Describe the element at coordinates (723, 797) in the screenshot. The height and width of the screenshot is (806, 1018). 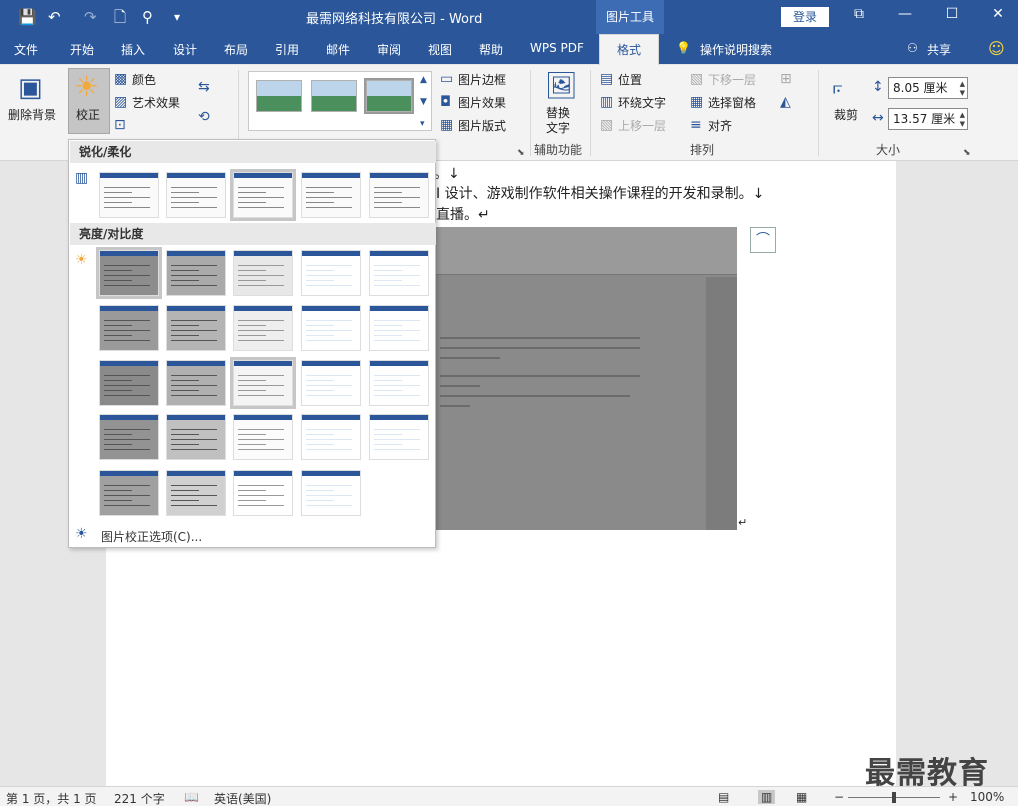
I see `read-mode-icon: ▤` at that location.